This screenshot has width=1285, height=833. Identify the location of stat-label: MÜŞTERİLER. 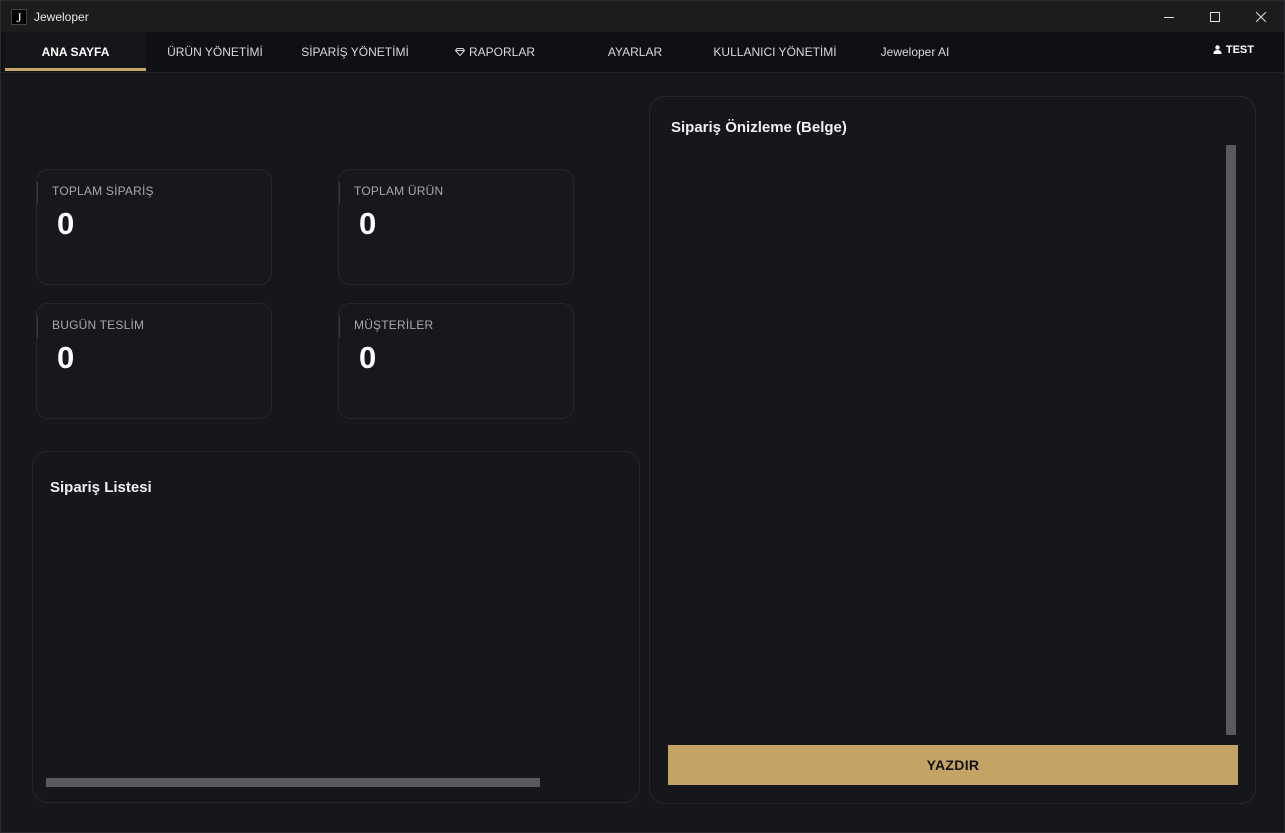
(394, 325).